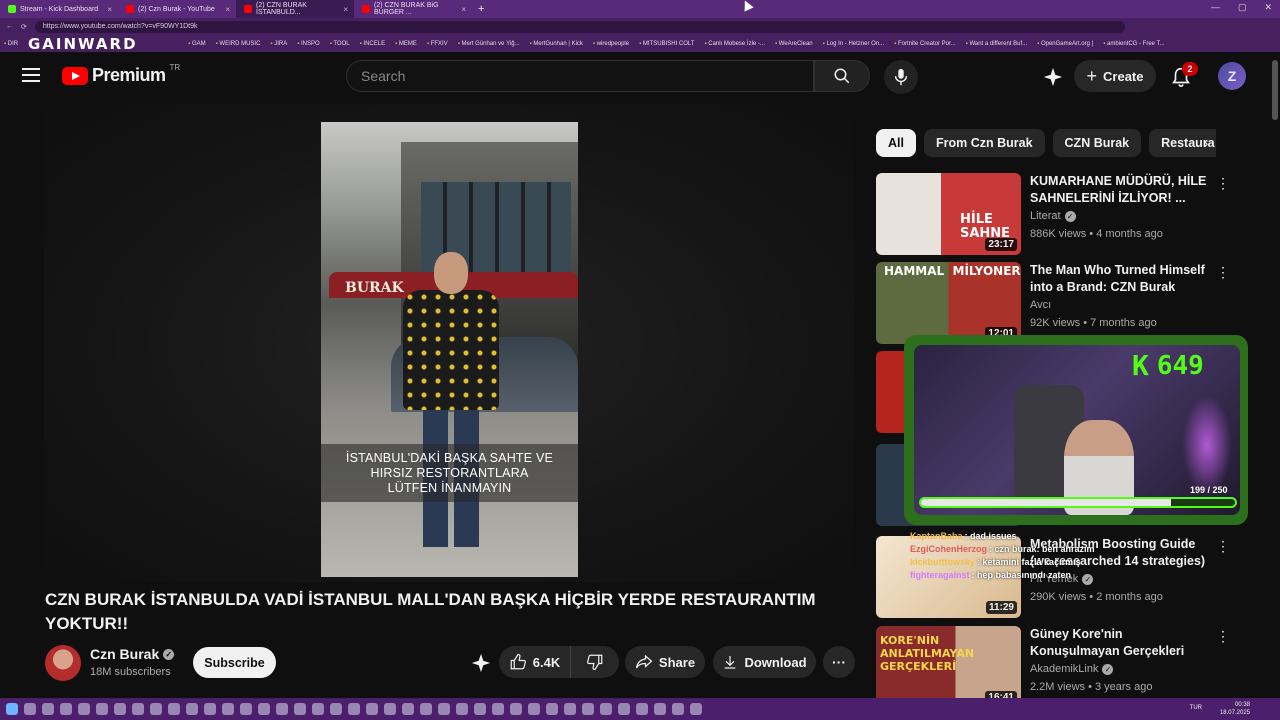 The height and width of the screenshot is (720, 1280). Describe the element at coordinates (59, 9) in the screenshot. I see `browser-tab: Stream - Kick Dashboard ×` at that location.